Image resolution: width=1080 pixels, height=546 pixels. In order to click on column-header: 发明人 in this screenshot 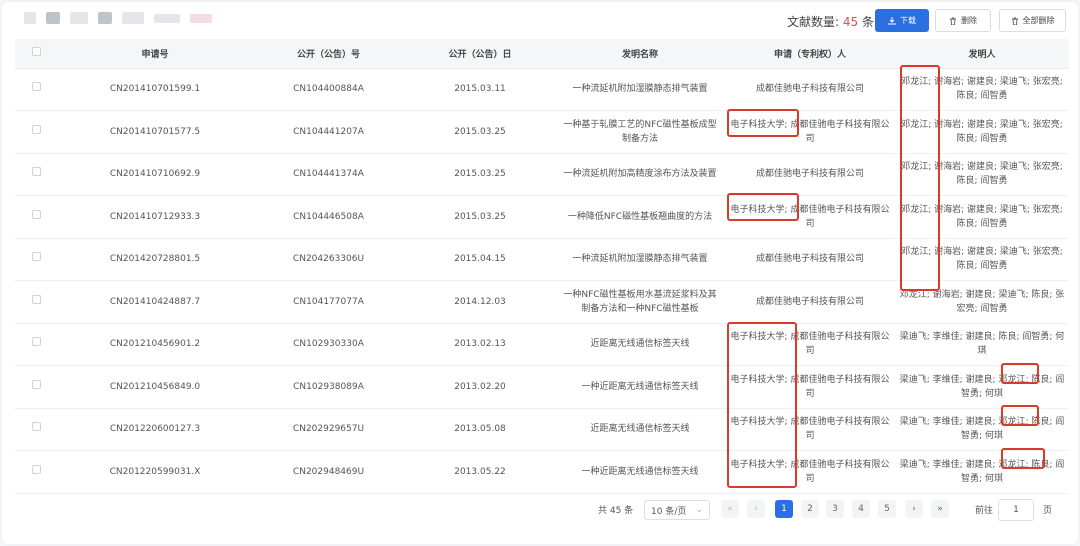, I will do `click(982, 54)`.